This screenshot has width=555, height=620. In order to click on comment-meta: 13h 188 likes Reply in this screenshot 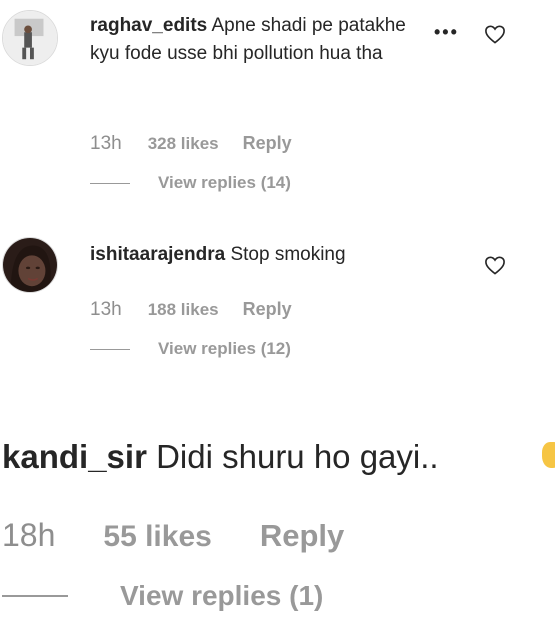, I will do `click(191, 310)`.